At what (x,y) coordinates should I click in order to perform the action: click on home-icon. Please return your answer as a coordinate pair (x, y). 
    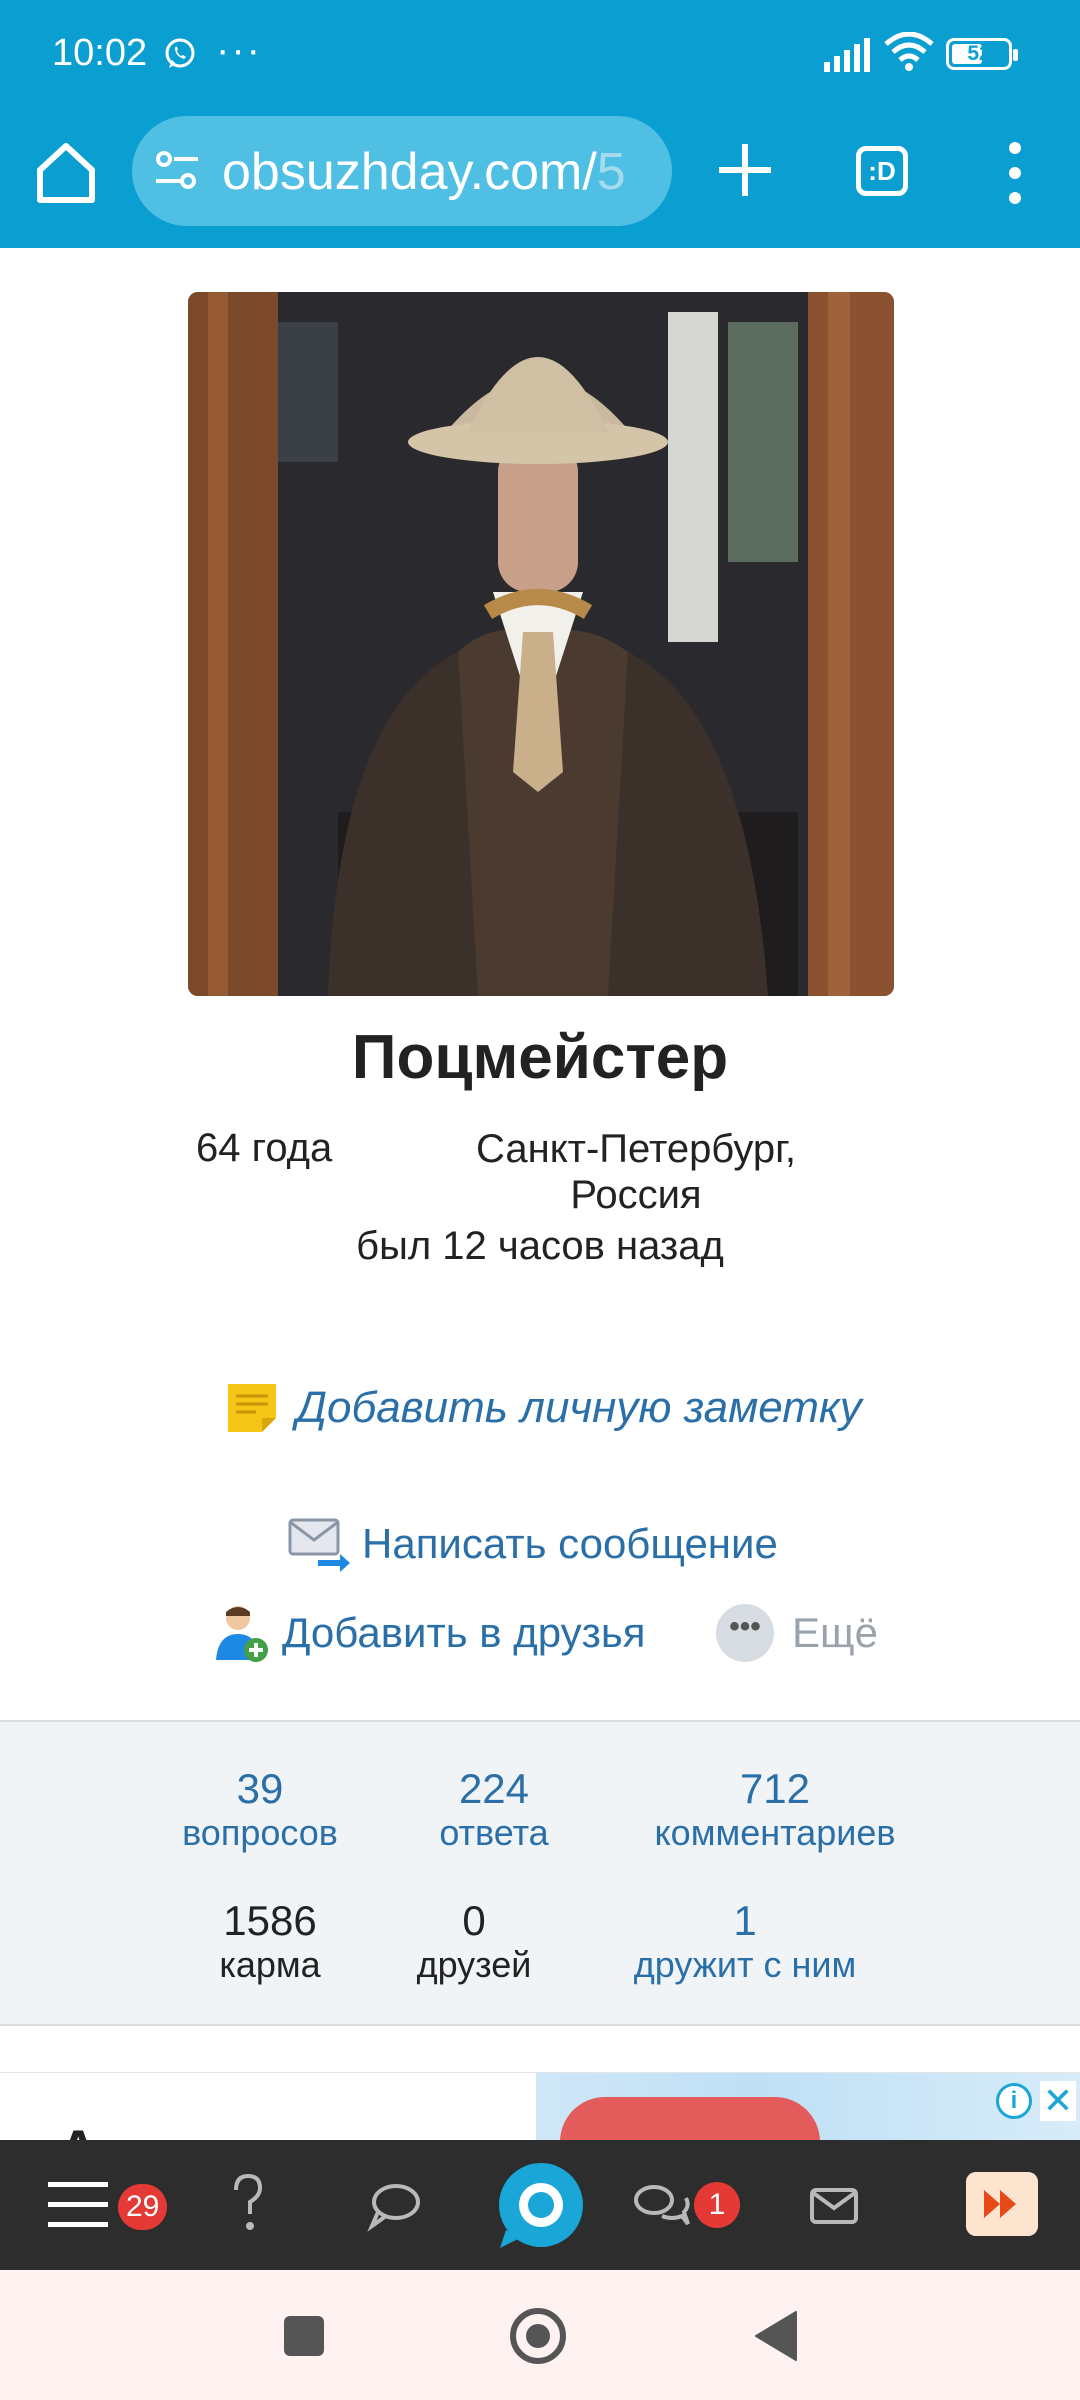
    Looking at the image, I should click on (66, 172).